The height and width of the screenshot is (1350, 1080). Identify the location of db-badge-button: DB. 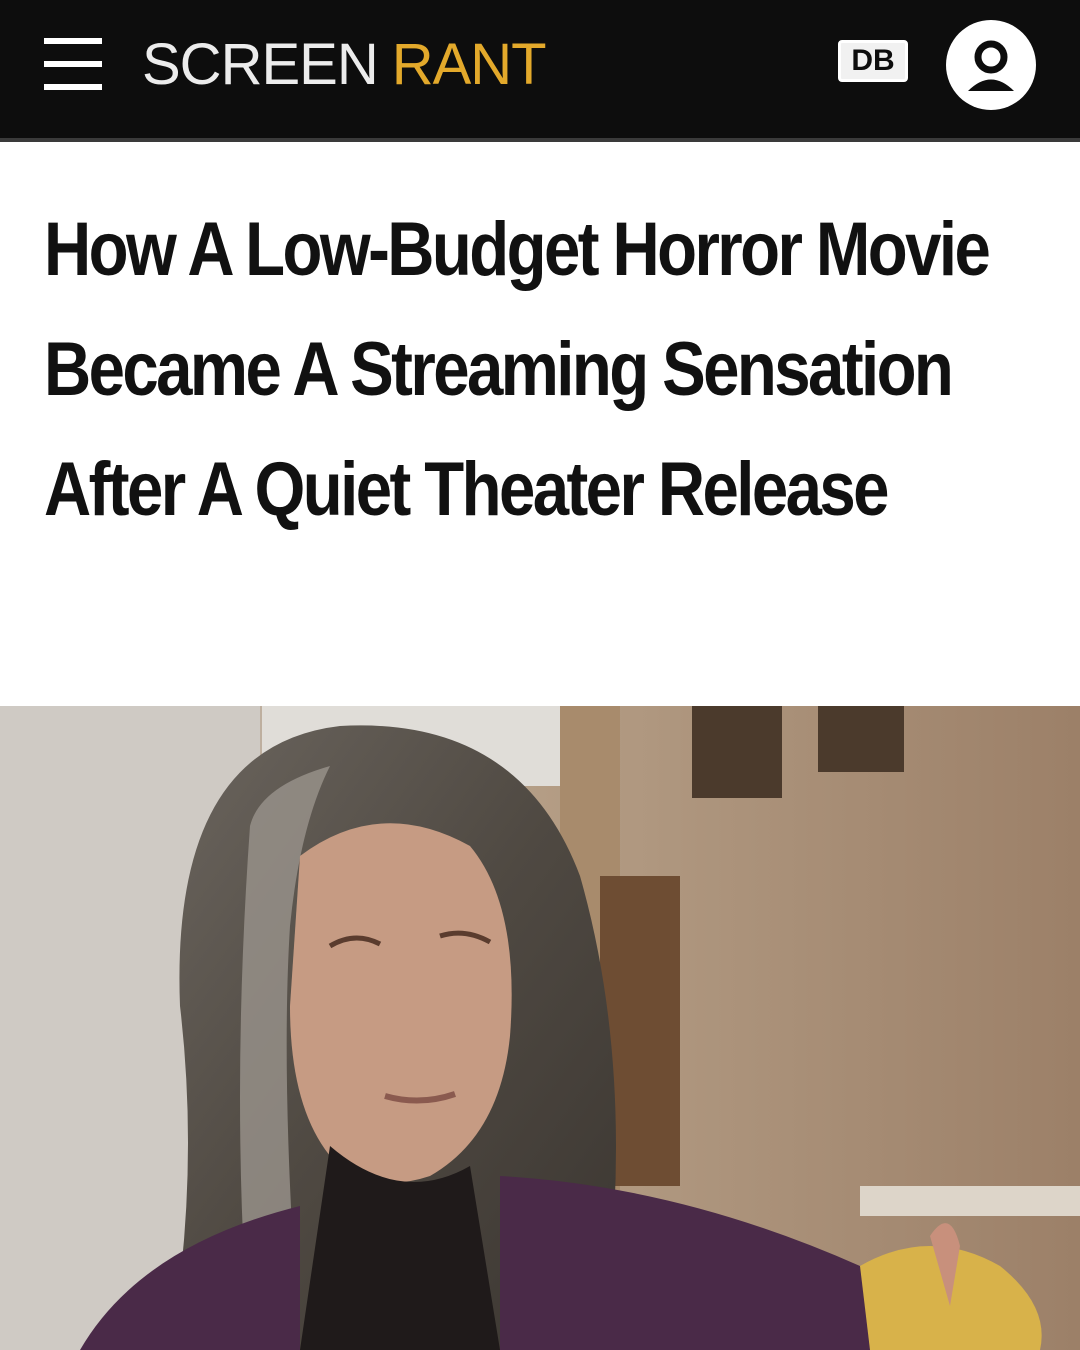
(873, 61).